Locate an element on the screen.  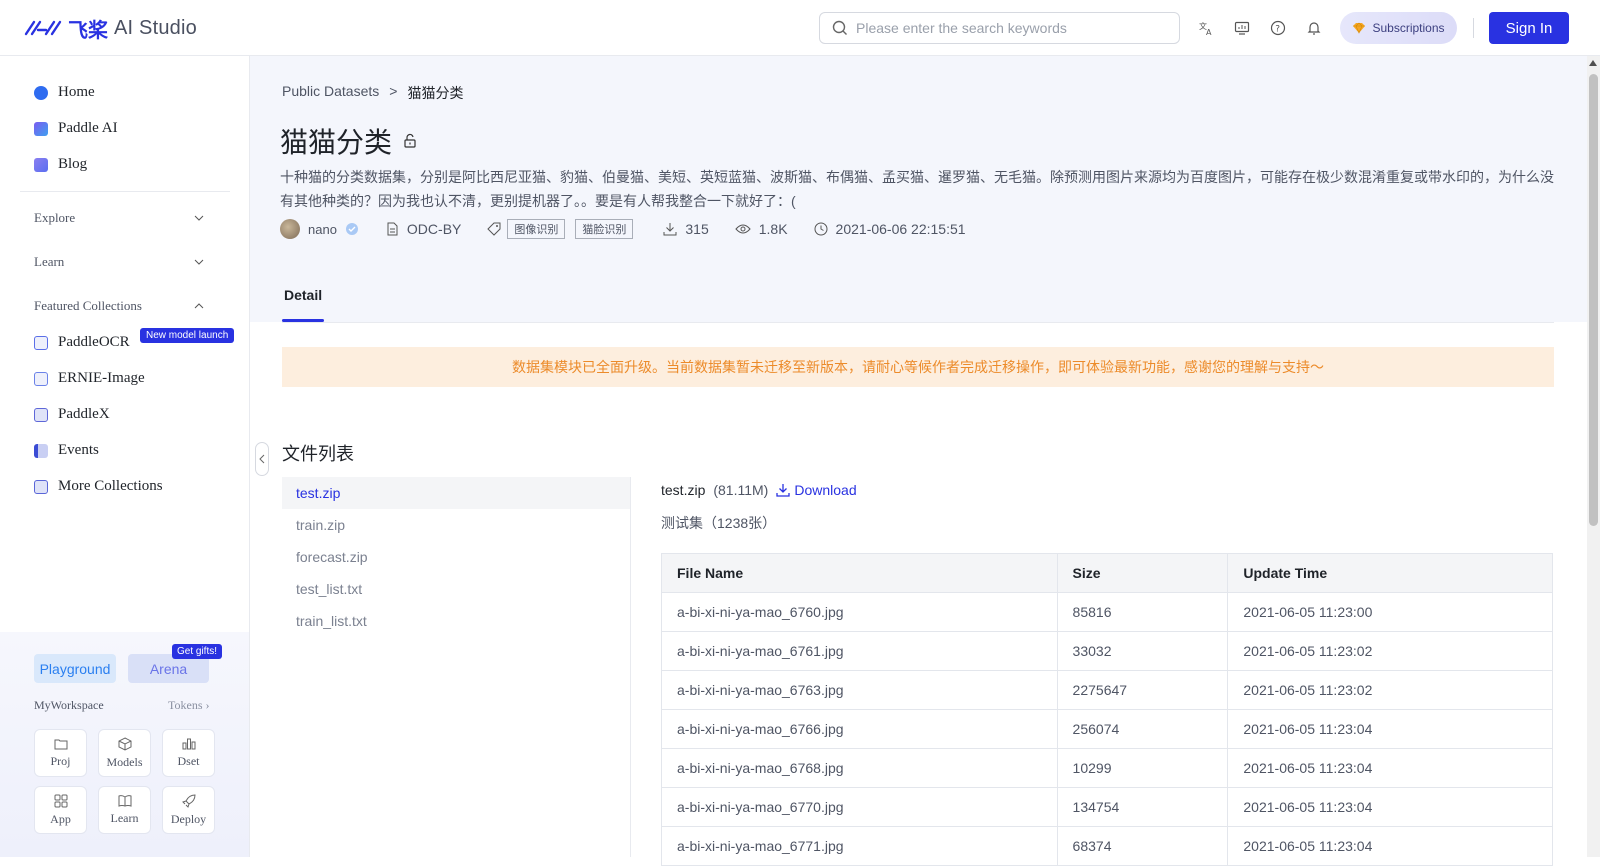
column-header: Size is located at coordinates (1142, 573).